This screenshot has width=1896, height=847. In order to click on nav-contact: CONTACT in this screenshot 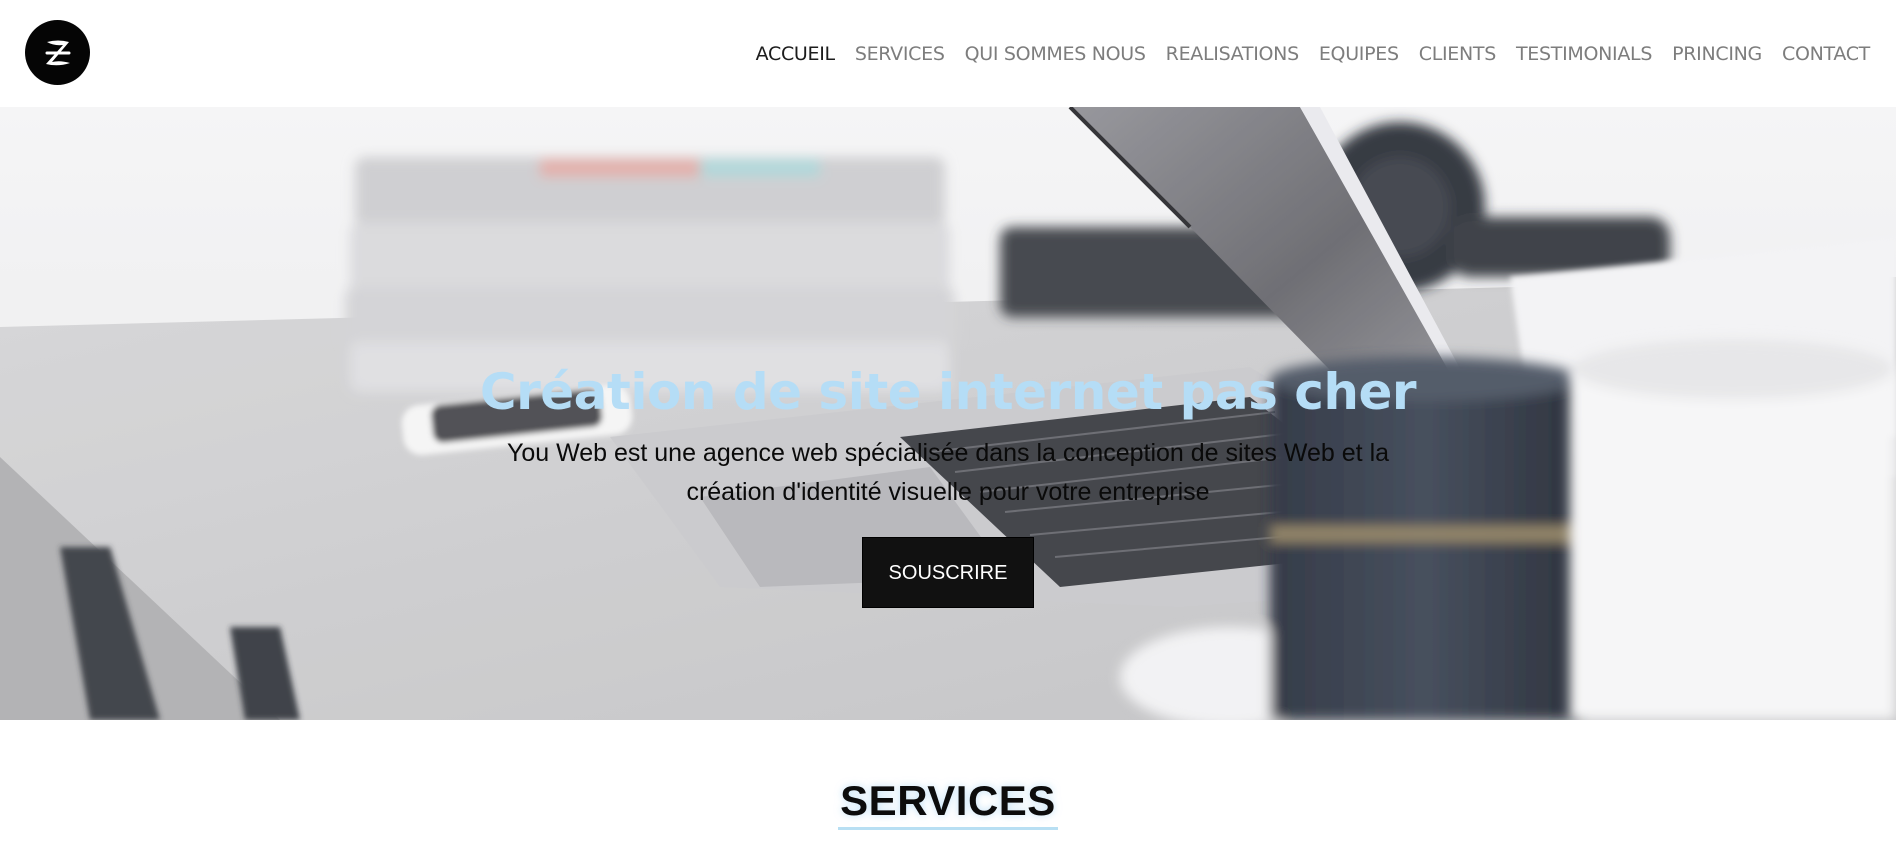, I will do `click(1826, 54)`.